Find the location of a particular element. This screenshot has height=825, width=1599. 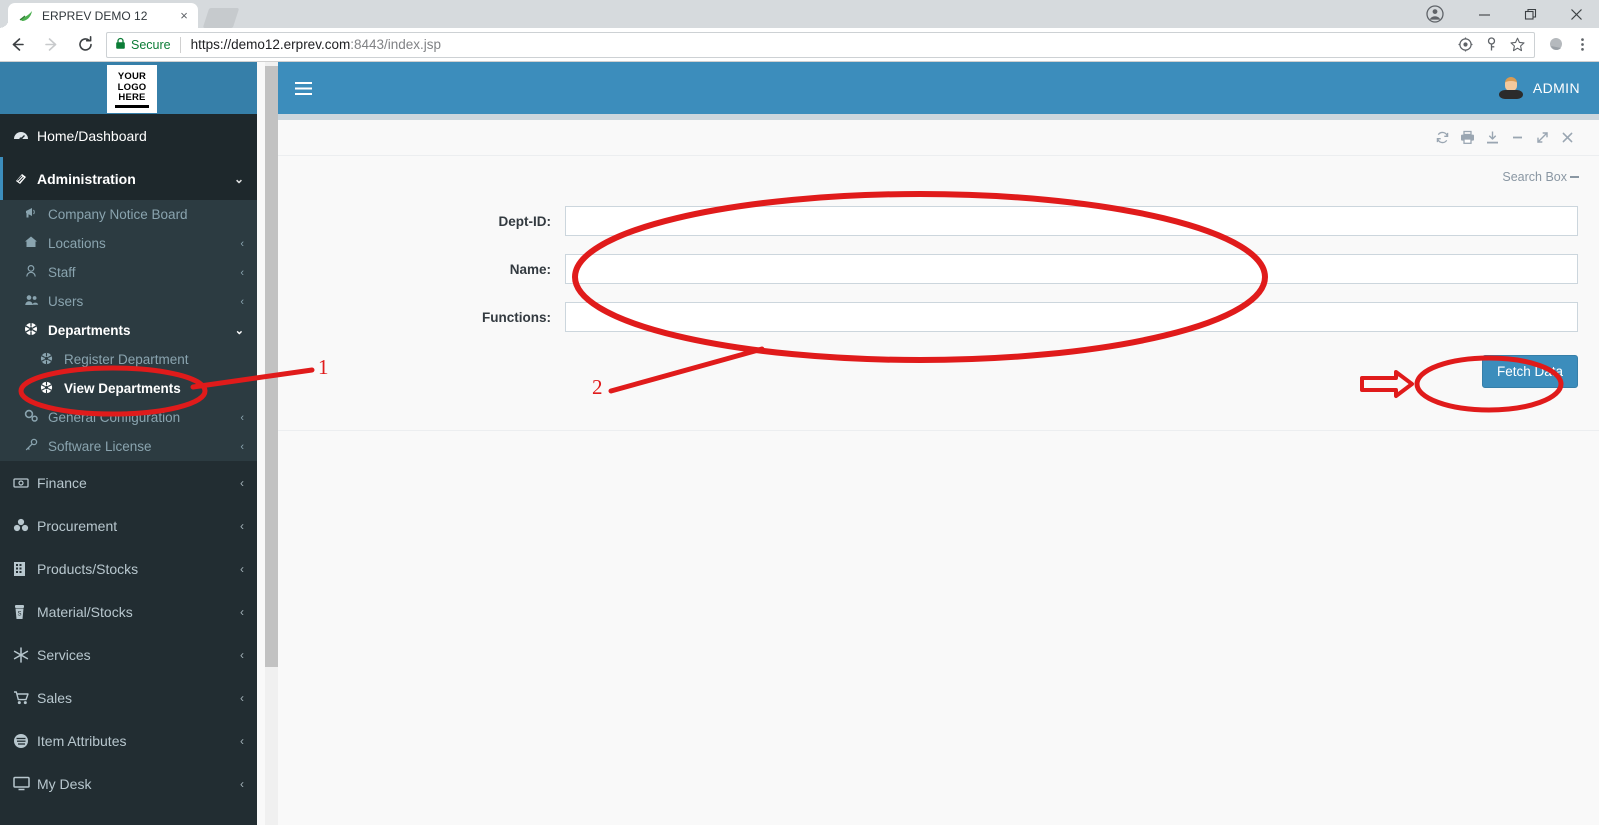

dept-id-label: Dept-ID: is located at coordinates (525, 221).